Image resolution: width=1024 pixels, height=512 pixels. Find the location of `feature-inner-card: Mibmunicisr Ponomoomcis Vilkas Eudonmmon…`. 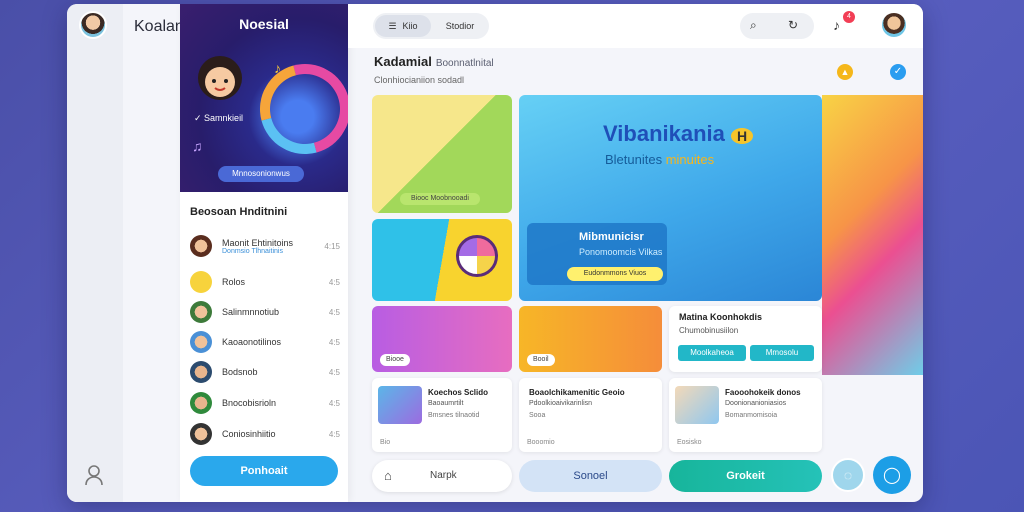

feature-inner-card: Mibmunicisr Ponomoomcis Vilkas Eudonmmon… is located at coordinates (597, 254).